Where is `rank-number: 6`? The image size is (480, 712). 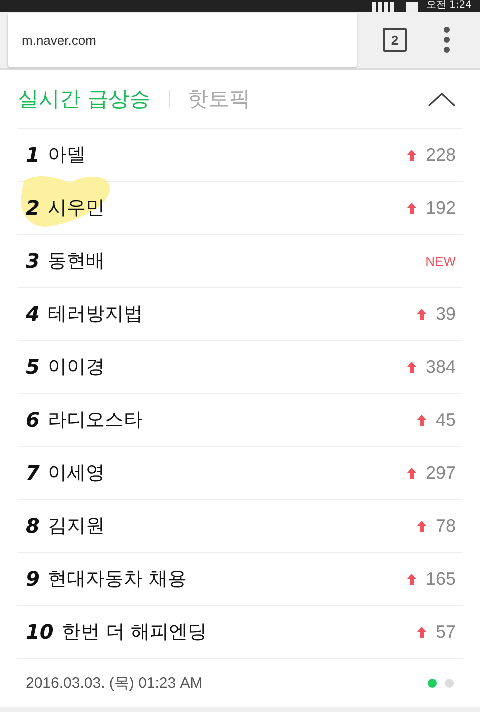
rank-number: 6 is located at coordinates (33, 420).